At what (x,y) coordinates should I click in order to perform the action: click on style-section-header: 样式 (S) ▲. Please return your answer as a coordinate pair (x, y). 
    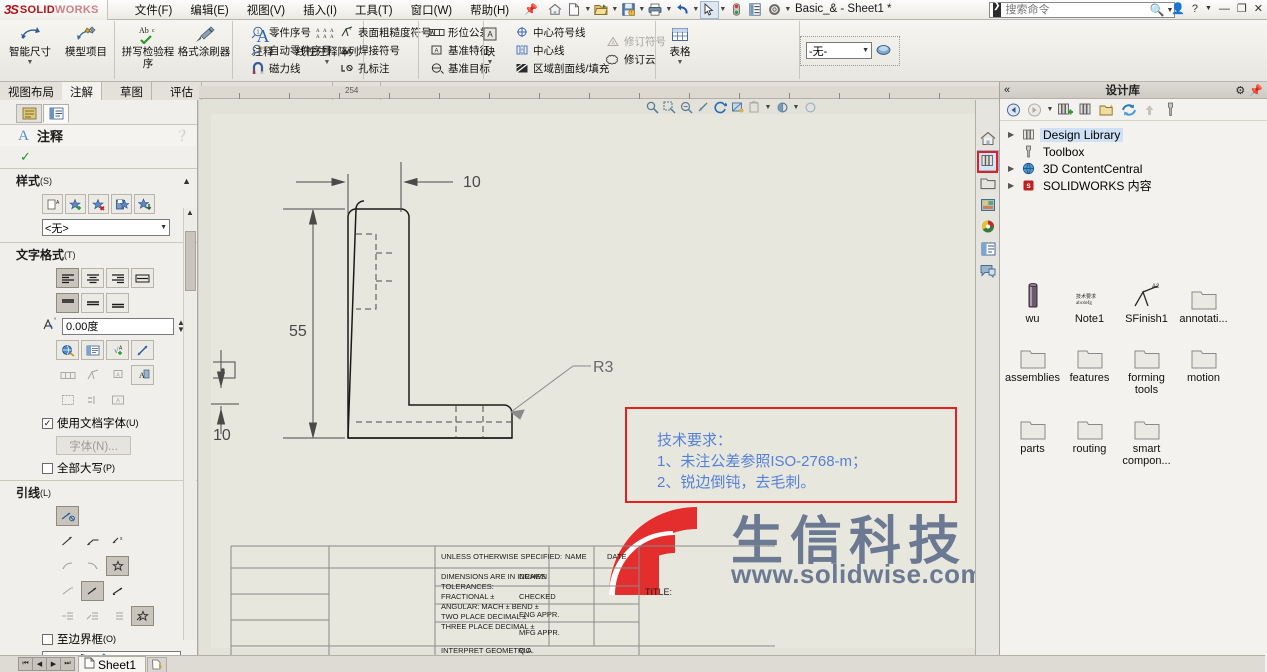
    Looking at the image, I should click on (103, 180).